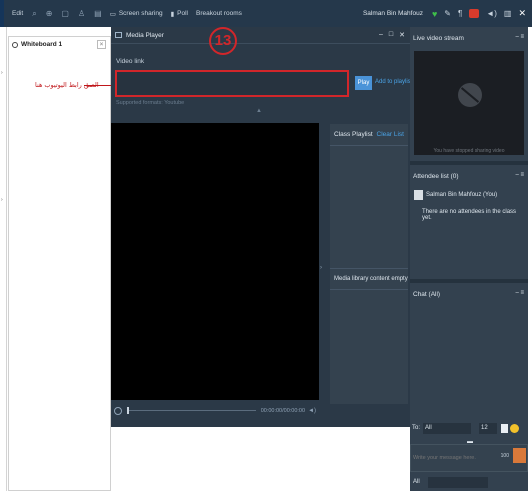 Image resolution: width=532 pixels, height=491 pixels. Describe the element at coordinates (469, 294) in the screenshot. I see `chat-header: Chat (All) – ≡` at that location.